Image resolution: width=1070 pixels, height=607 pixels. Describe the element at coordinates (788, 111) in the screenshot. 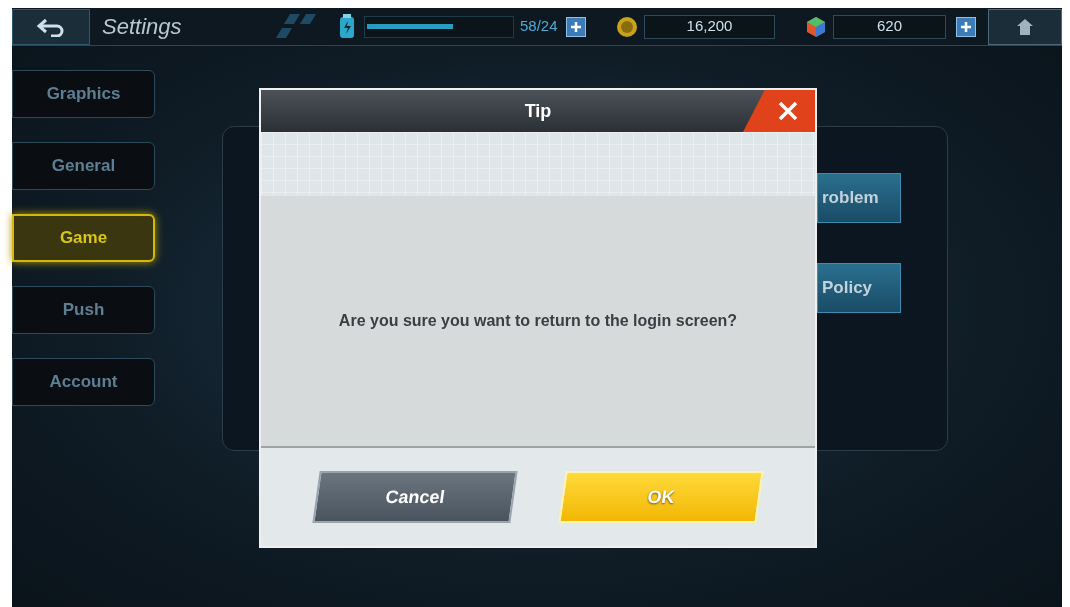

I see `close-icon` at that location.